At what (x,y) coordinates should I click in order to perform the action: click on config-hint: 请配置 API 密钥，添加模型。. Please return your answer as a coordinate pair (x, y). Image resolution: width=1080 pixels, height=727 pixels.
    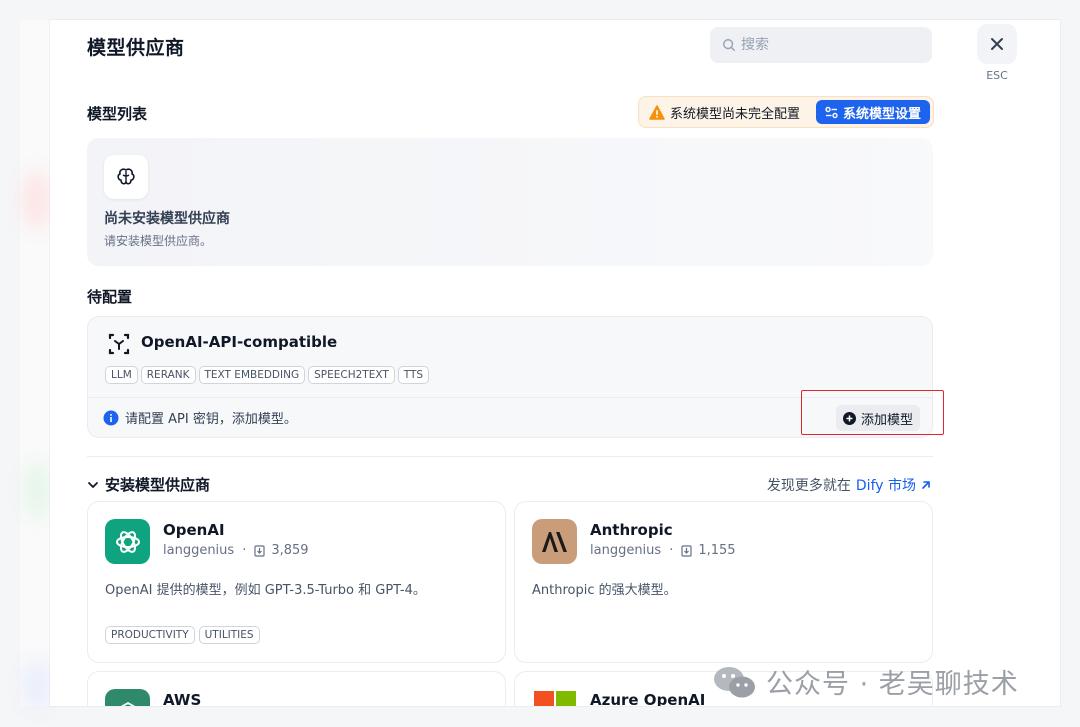
    Looking at the image, I should click on (200, 417).